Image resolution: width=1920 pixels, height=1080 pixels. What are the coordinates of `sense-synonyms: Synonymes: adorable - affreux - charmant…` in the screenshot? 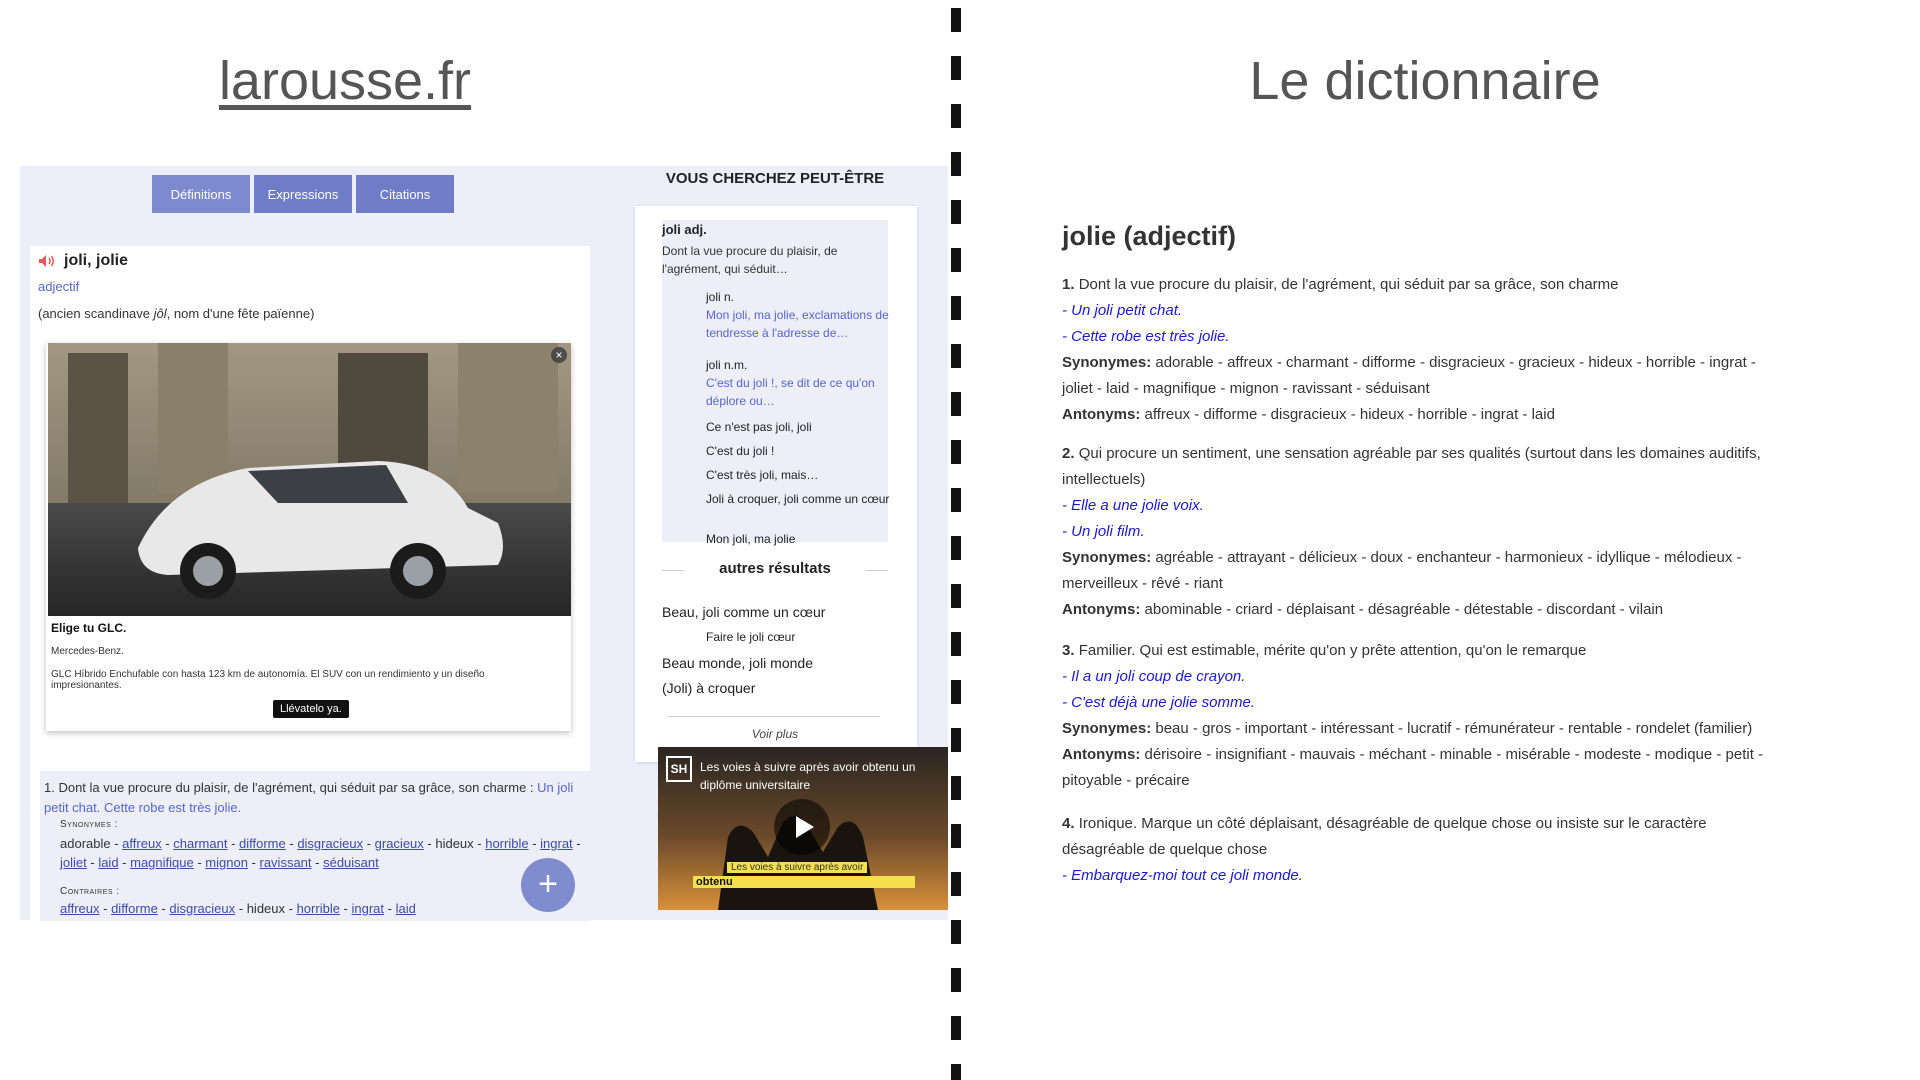 It's located at (1409, 375).